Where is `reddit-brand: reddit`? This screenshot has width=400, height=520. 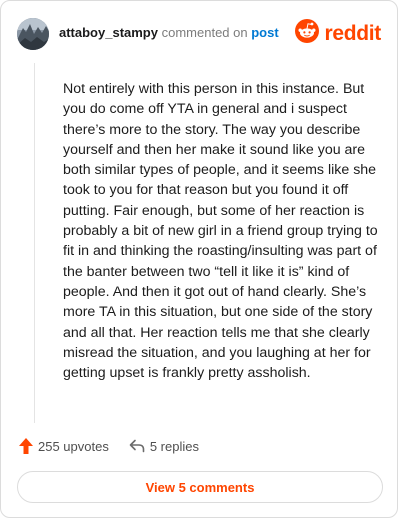 reddit-brand: reddit is located at coordinates (338, 33).